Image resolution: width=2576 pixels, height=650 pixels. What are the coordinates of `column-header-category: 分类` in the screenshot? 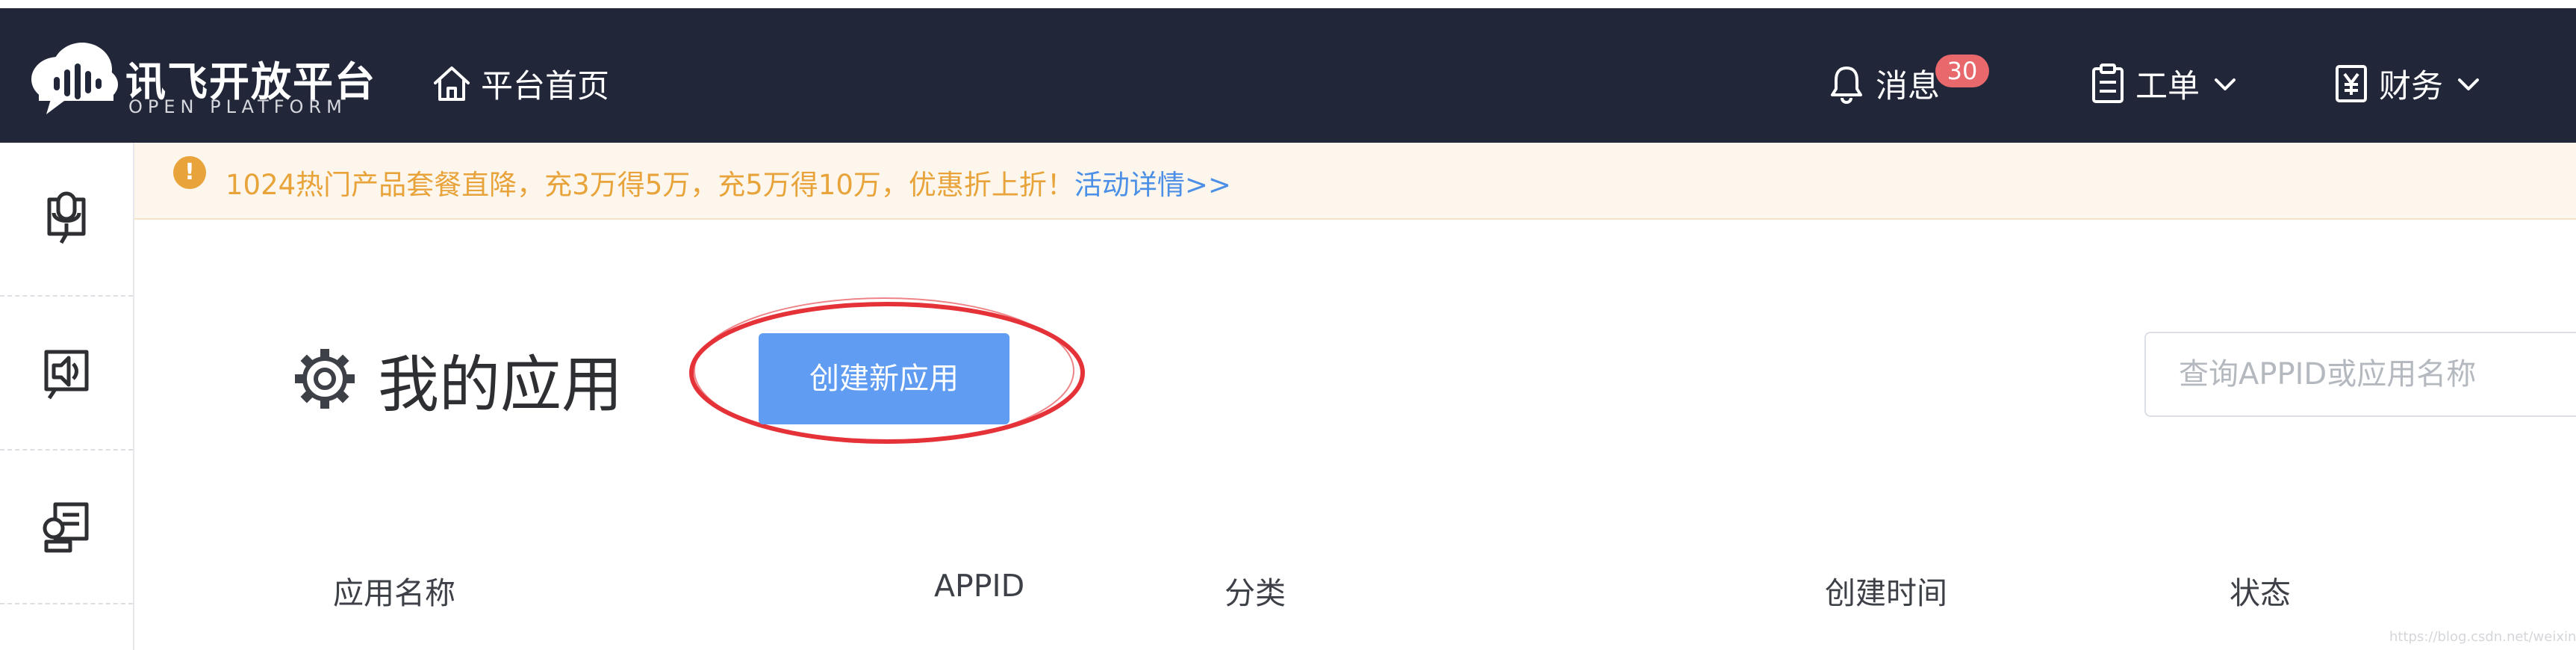 It's located at (1255, 593).